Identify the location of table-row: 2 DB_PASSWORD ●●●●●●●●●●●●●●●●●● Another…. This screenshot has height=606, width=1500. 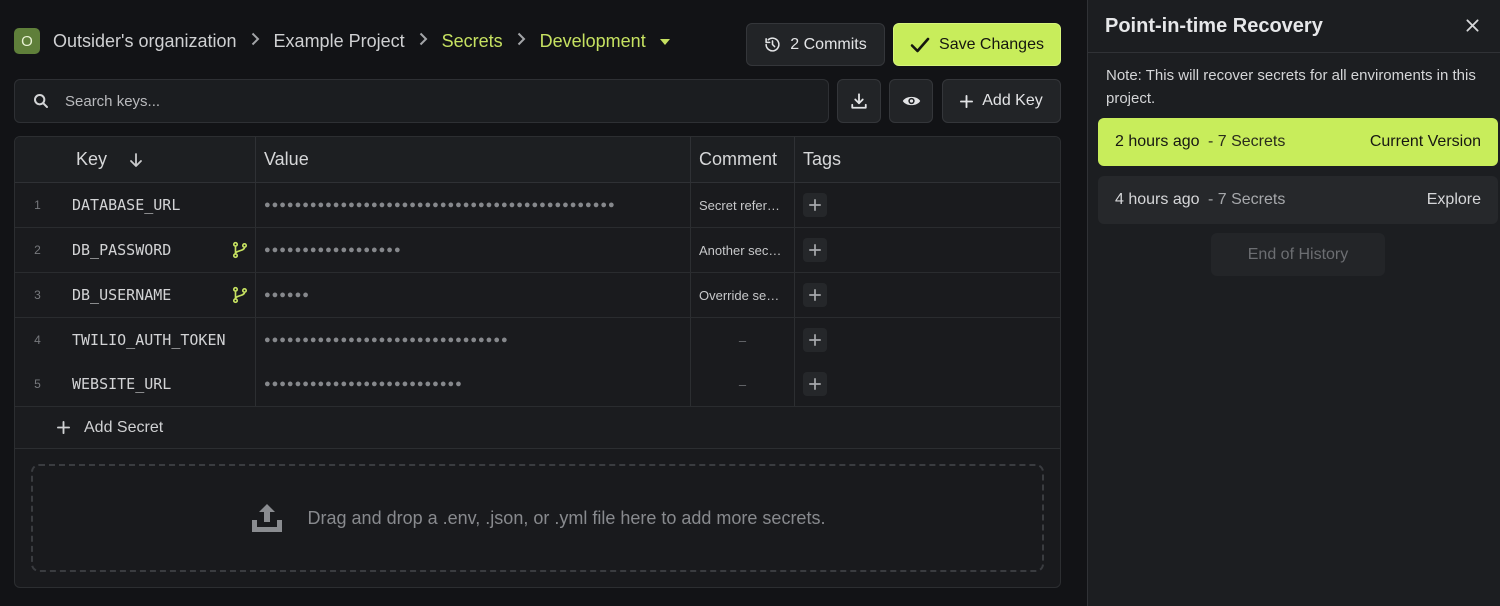
(537, 250).